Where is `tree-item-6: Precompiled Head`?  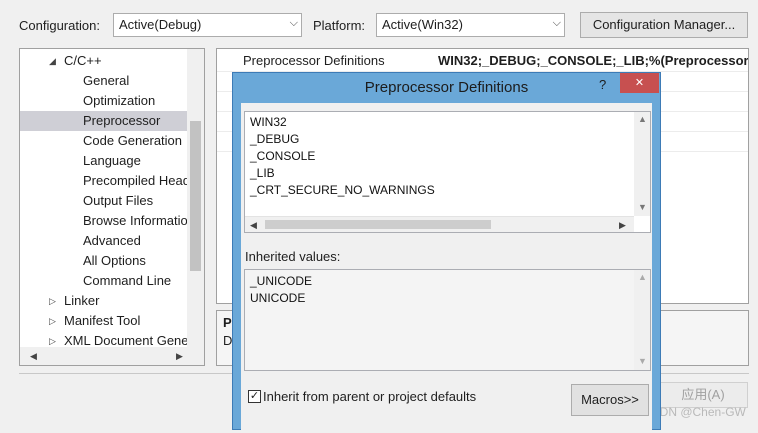 tree-item-6: Precompiled Head is located at coordinates (105, 181).